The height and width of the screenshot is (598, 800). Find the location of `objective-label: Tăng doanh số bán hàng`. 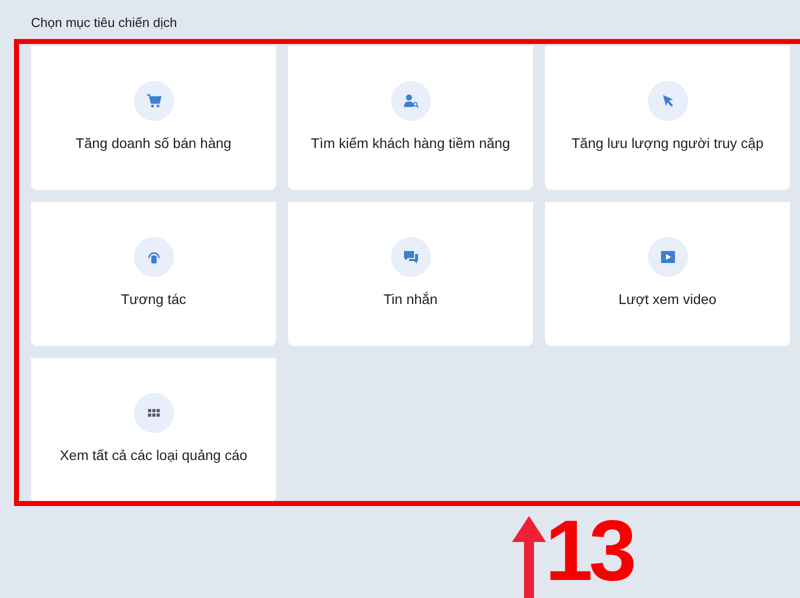

objective-label: Tăng doanh số bán hàng is located at coordinates (154, 143).